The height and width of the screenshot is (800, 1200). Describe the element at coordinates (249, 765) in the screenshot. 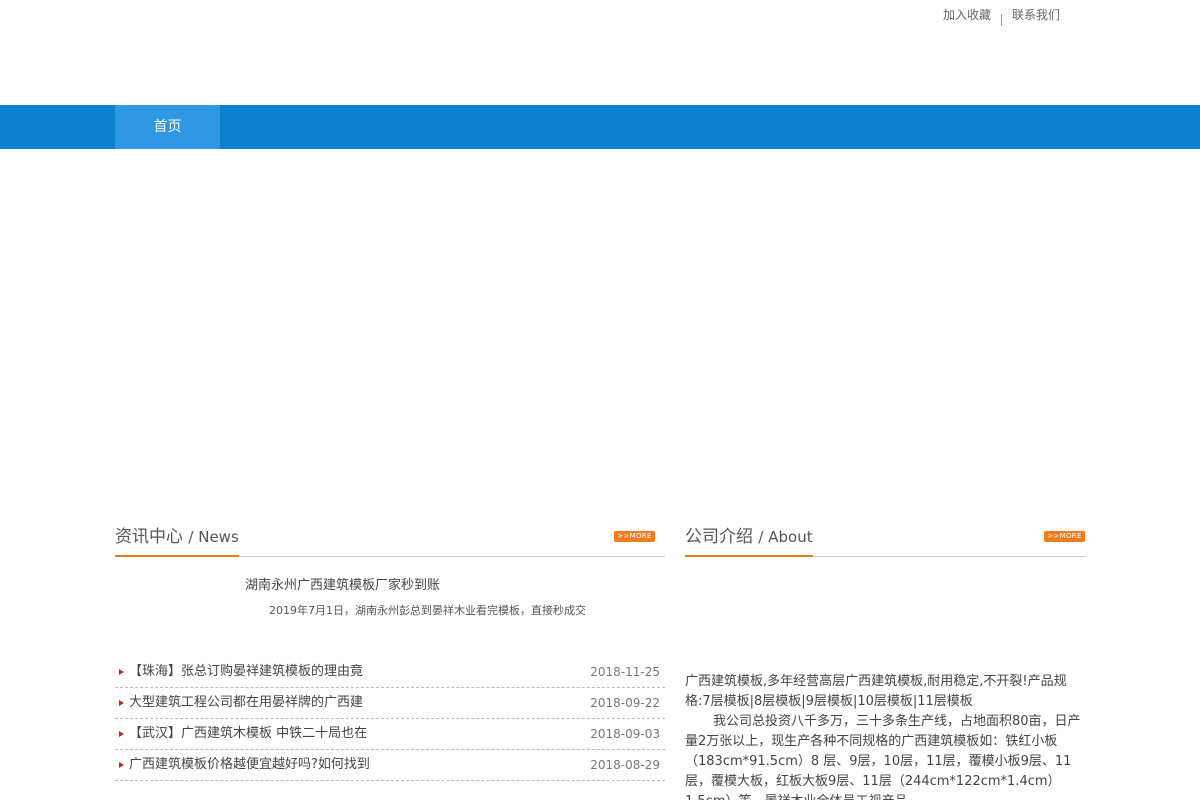

I see `news-item-title: 广西建筑模板价格越便宜越好吗?如何找到` at that location.